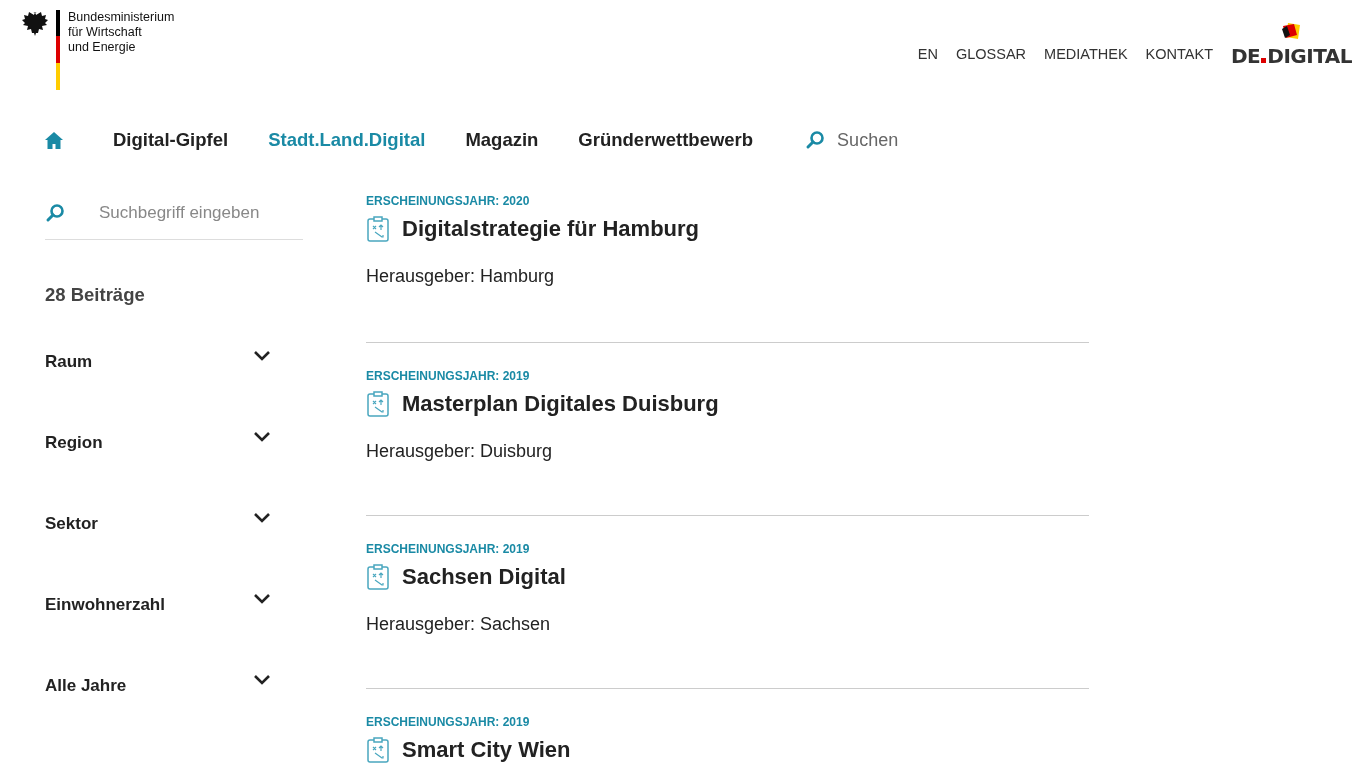  I want to click on nav-tab: Gründerwettbewerb, so click(666, 140).